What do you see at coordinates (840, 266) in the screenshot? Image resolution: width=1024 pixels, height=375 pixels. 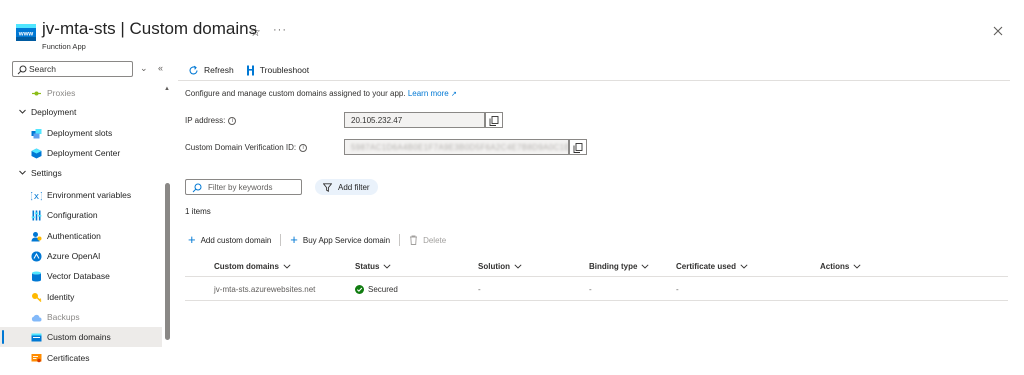 I see `column-header-actions: Actions` at bounding box center [840, 266].